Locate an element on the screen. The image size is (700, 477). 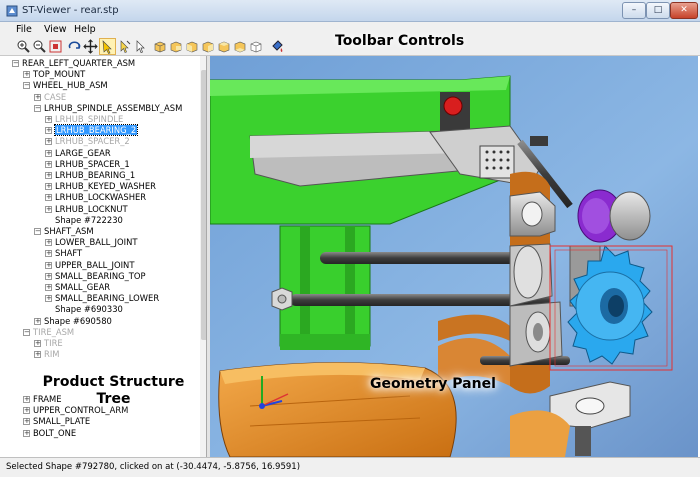
tree-item: + LRHUB_SPACER_2 is located at coordinates (87, 141).